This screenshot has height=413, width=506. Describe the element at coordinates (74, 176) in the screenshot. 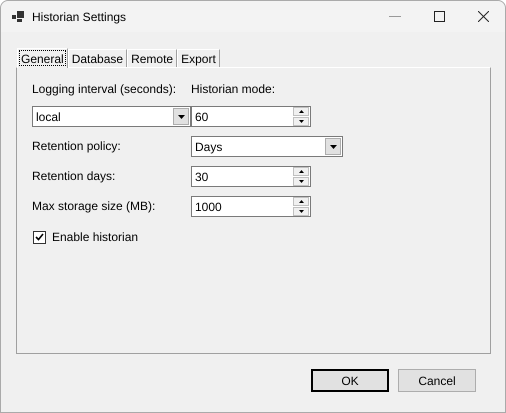

I see `field-label: Retention days:` at that location.